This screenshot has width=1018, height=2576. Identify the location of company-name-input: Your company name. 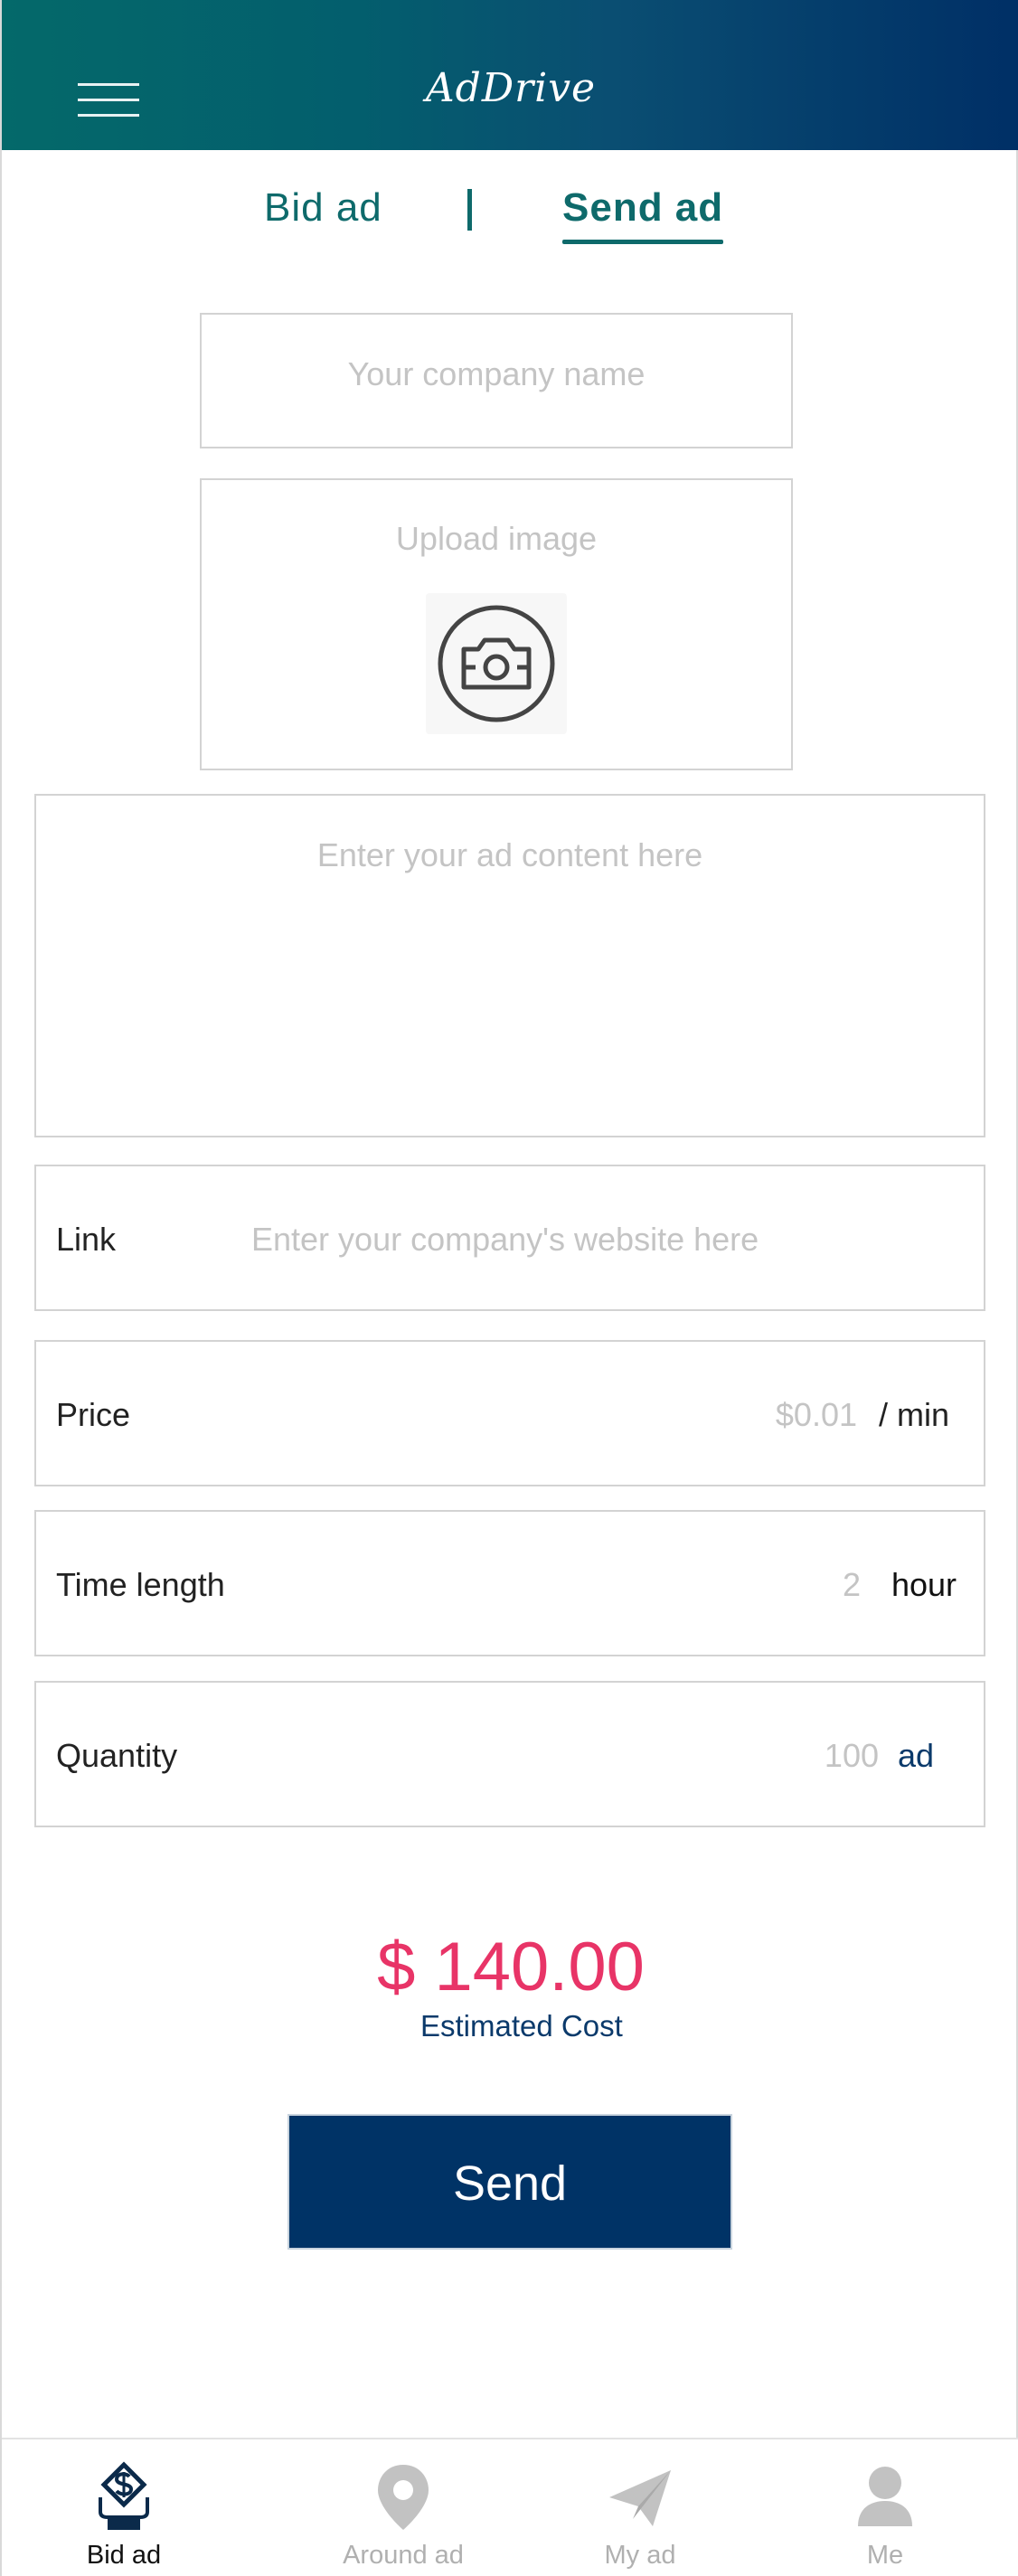
(497, 380).